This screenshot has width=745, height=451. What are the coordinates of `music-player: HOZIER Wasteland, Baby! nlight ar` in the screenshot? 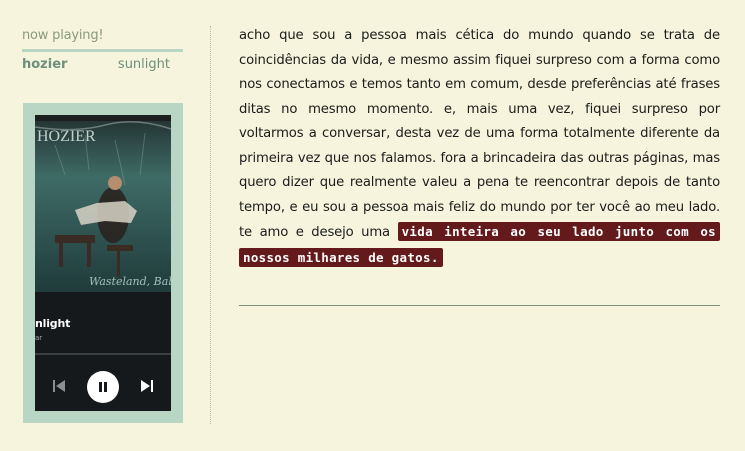 It's located at (103, 263).